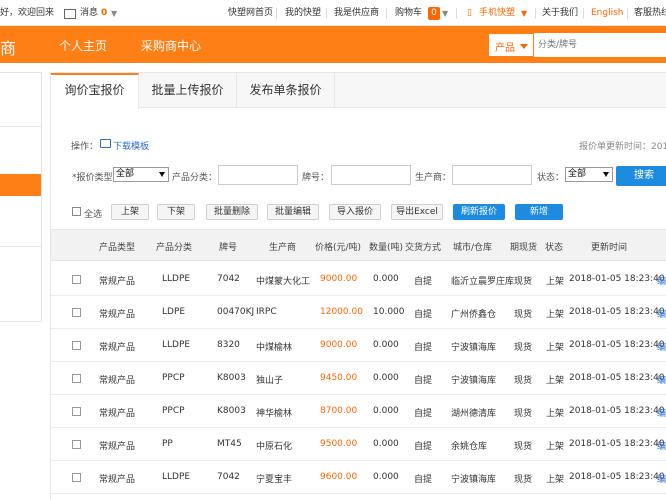 This screenshot has height=500, width=666. I want to click on english-link: English, so click(607, 13).